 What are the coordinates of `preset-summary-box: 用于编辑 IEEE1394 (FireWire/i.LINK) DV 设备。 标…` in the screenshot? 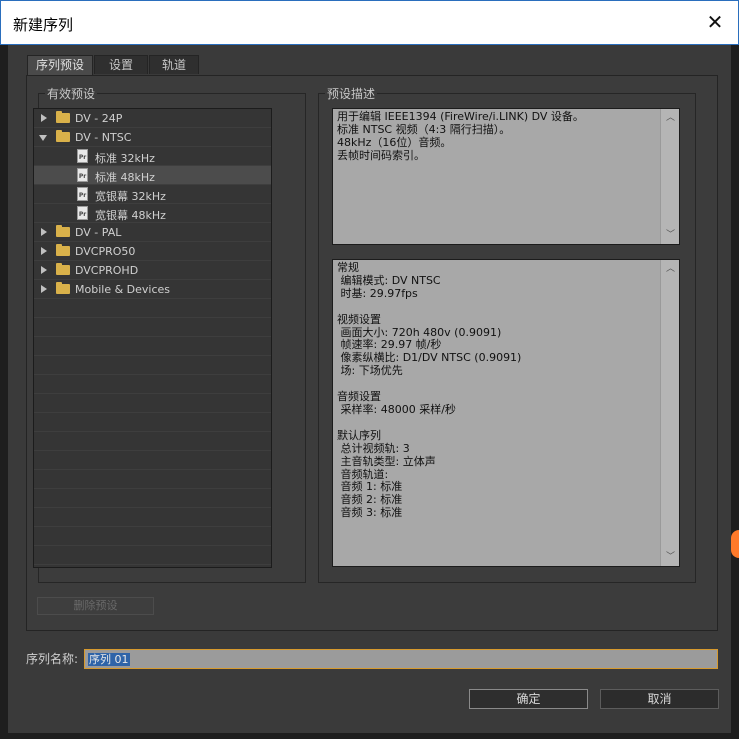 It's located at (506, 176).